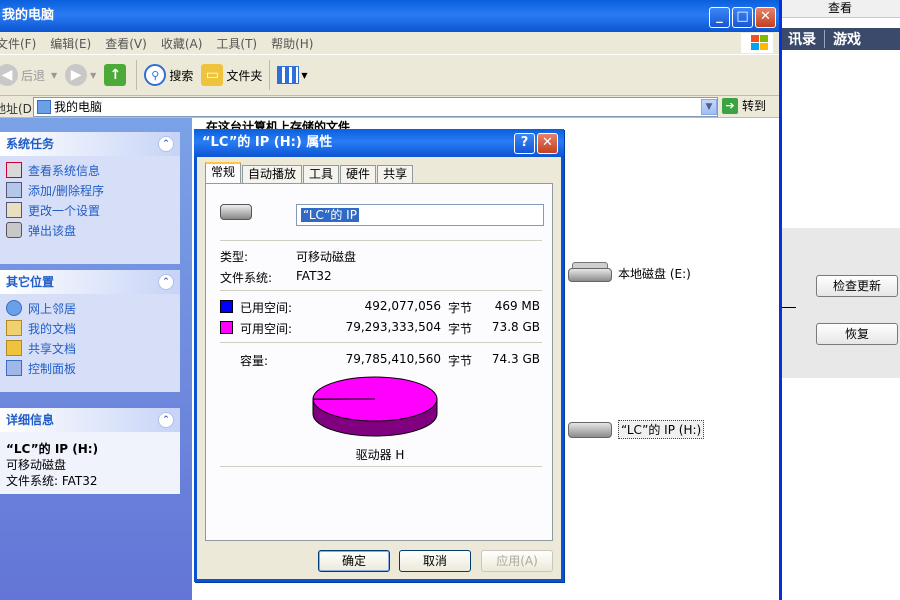  I want to click on explorer-title: 我的电脑, so click(28, 15).